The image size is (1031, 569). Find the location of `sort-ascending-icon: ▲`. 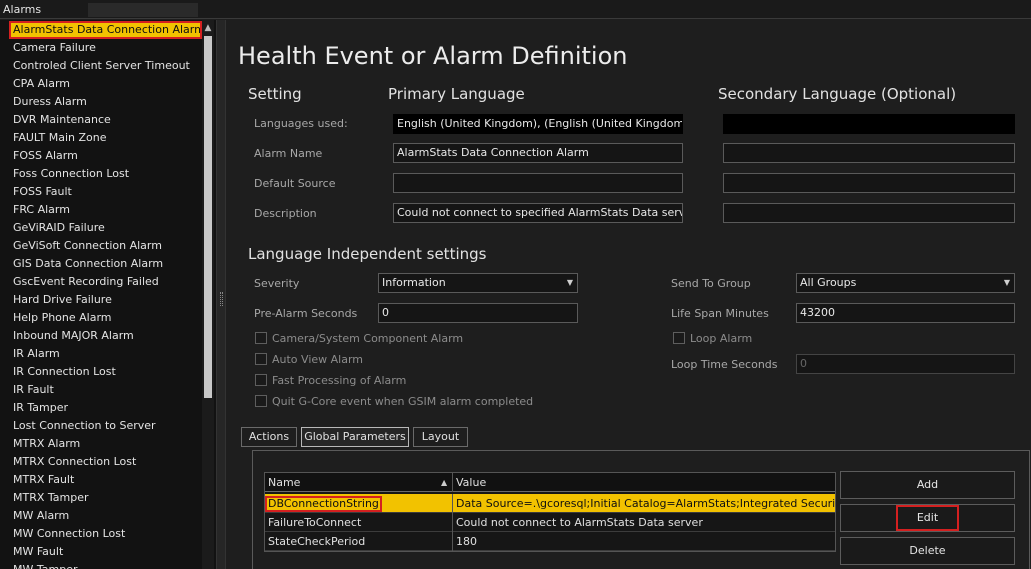

sort-ascending-icon: ▲ is located at coordinates (444, 482).